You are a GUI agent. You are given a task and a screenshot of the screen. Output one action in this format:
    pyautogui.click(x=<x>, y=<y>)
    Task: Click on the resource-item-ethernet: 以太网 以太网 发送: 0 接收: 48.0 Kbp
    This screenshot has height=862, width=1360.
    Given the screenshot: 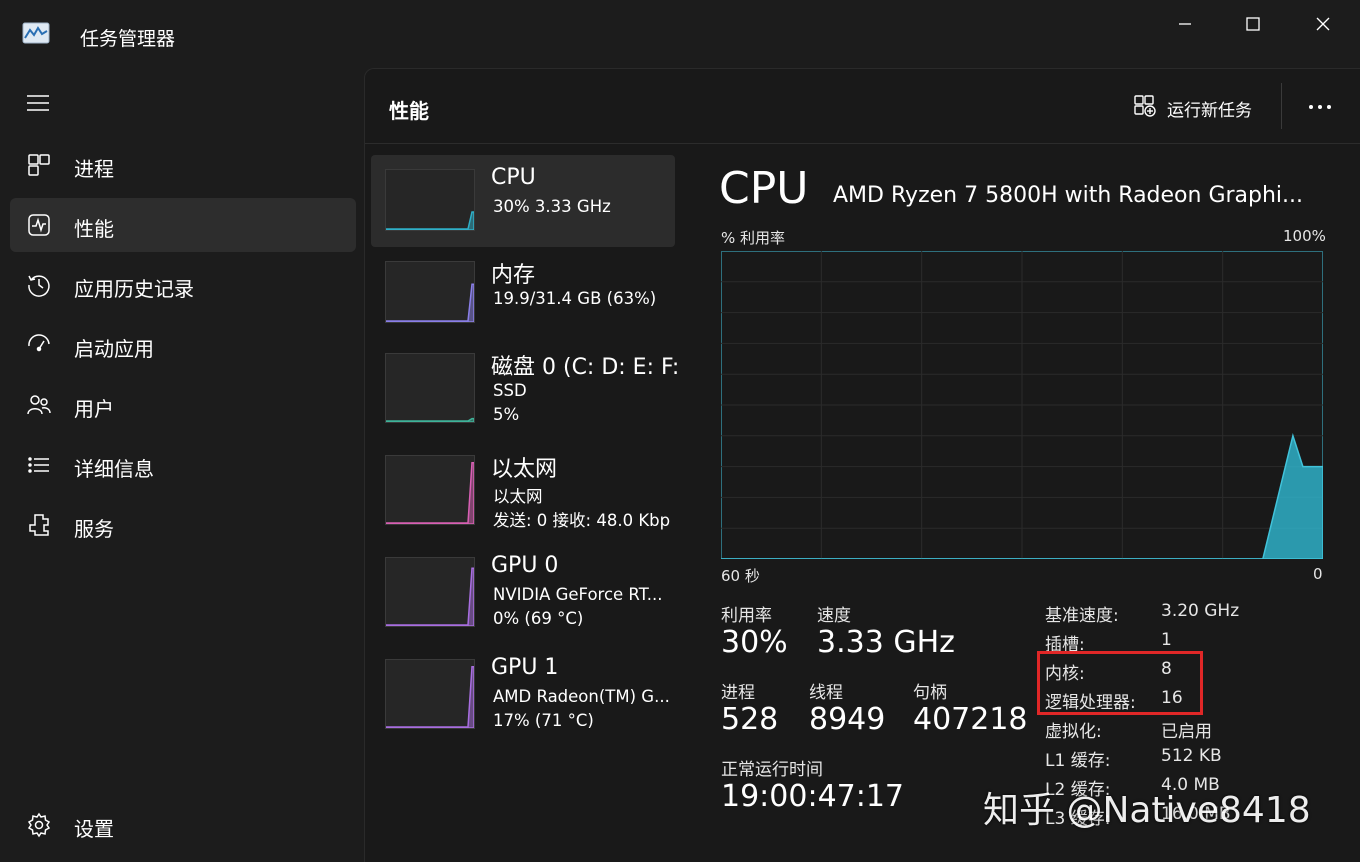 What is the action you would take?
    pyautogui.click(x=523, y=487)
    